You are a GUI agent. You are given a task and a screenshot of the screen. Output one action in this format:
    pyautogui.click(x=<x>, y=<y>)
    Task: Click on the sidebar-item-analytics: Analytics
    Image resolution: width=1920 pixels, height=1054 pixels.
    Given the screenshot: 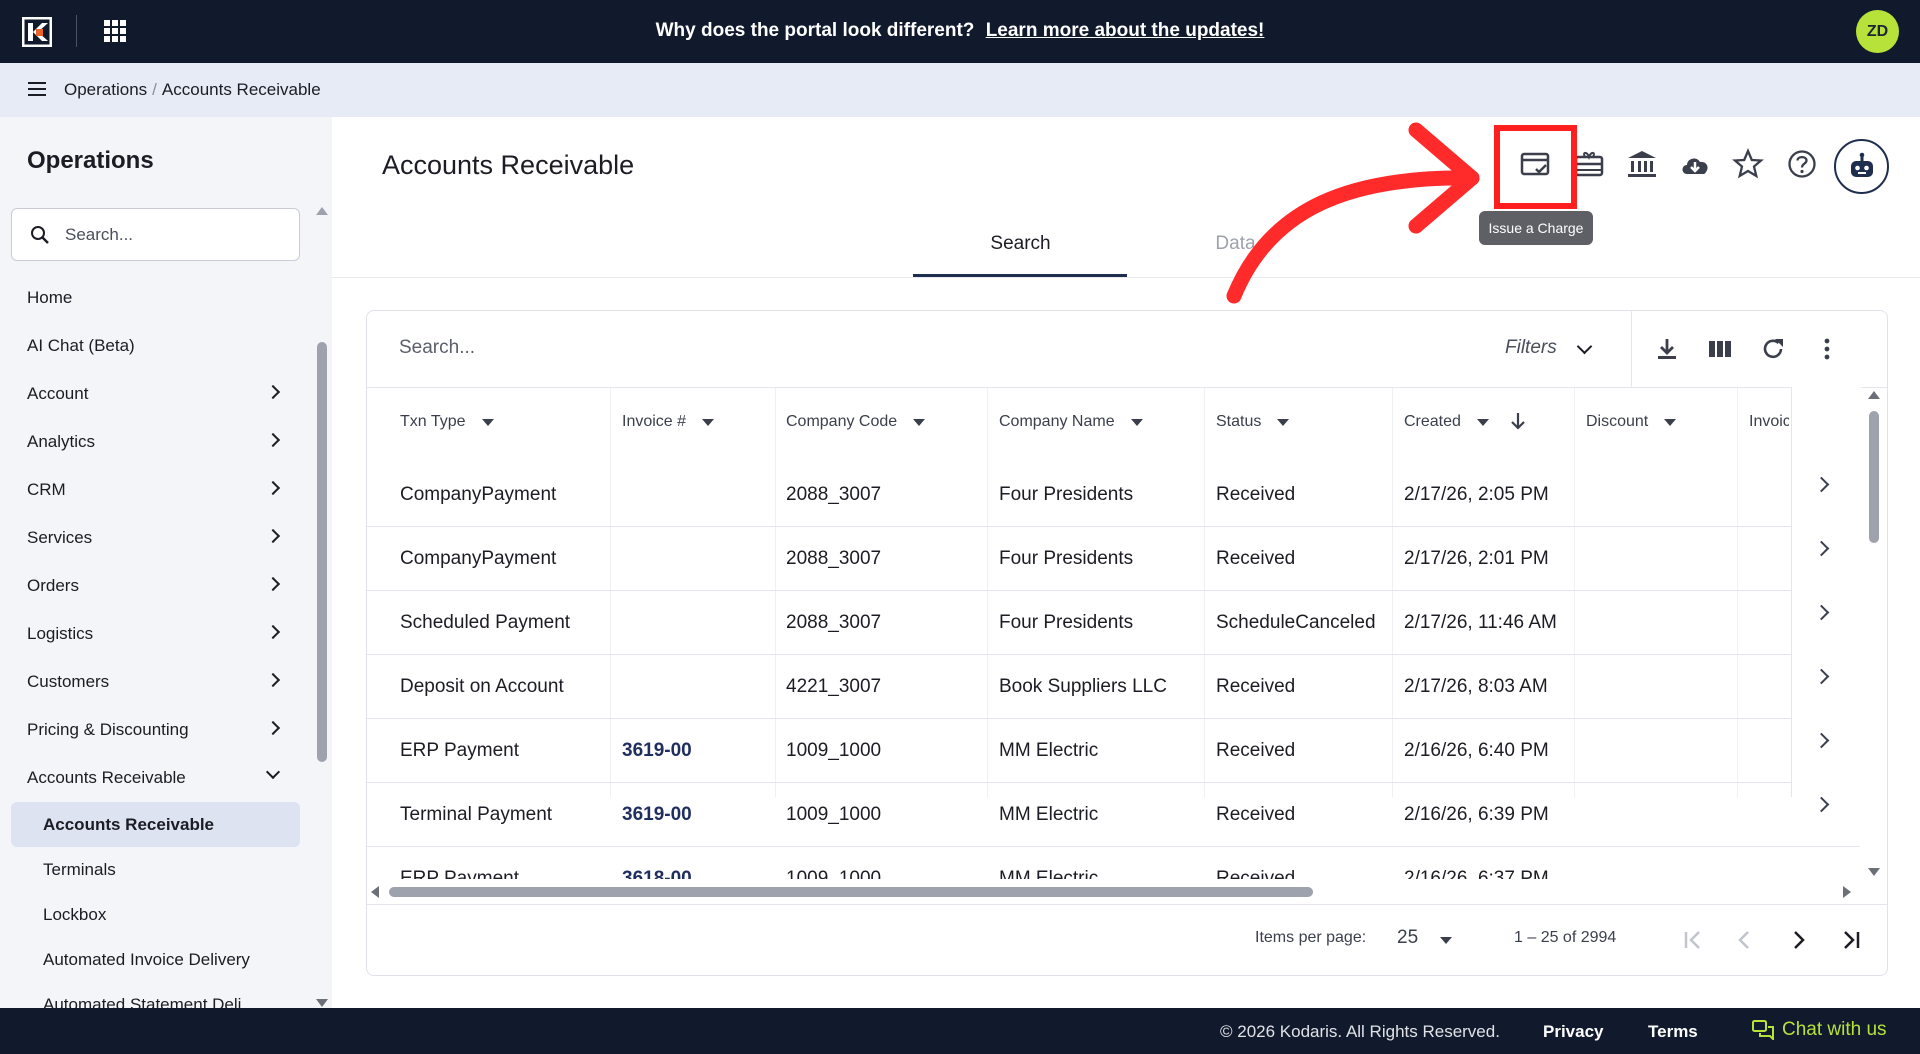 What is the action you would take?
    pyautogui.click(x=150, y=442)
    